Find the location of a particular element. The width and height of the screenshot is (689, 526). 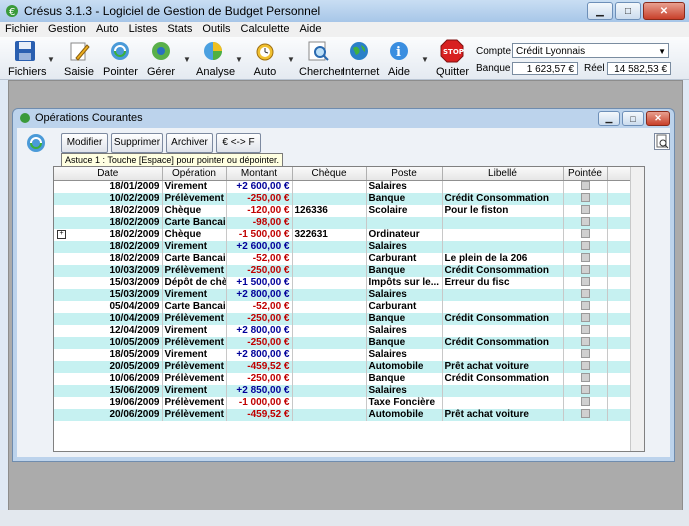

col-cheque-header: Chèque is located at coordinates (329, 174).